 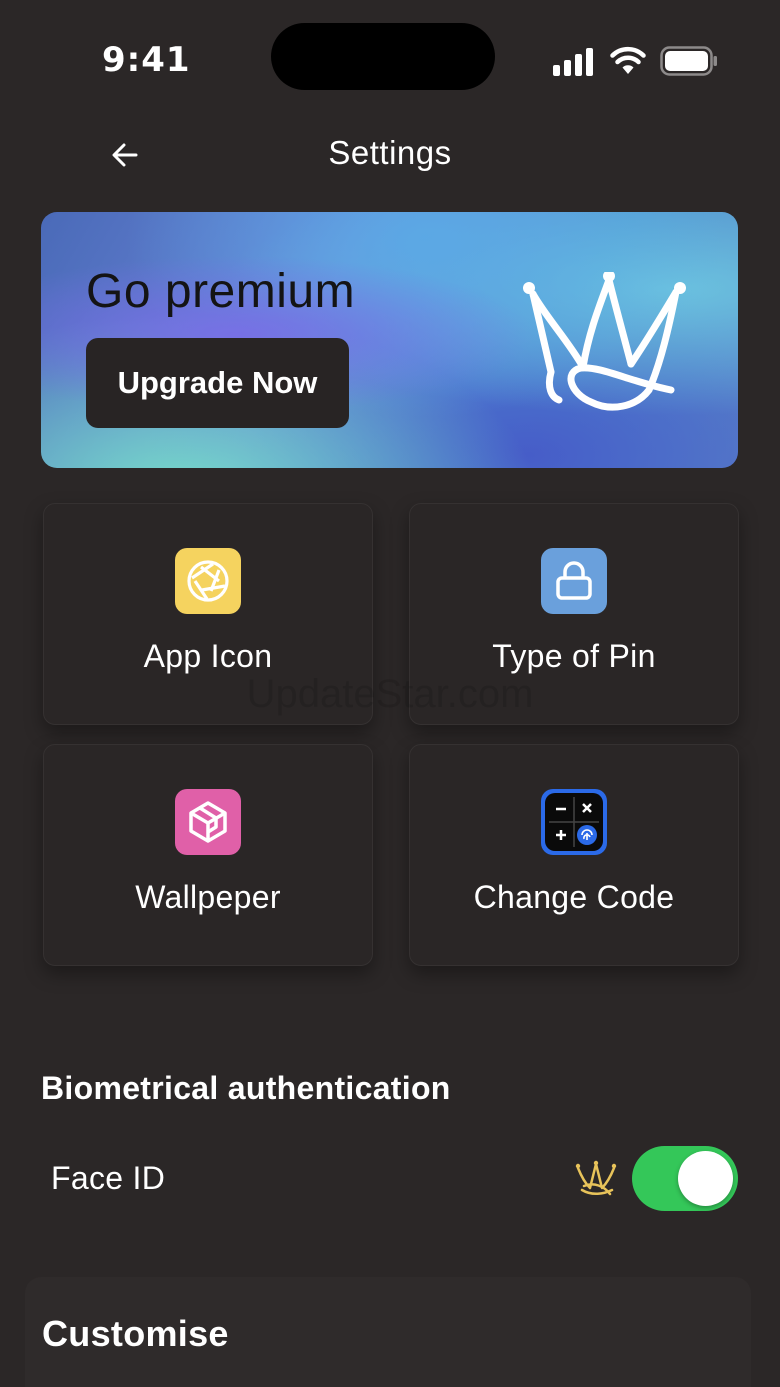 What do you see at coordinates (221, 291) in the screenshot?
I see `premium-title: Go premium` at bounding box center [221, 291].